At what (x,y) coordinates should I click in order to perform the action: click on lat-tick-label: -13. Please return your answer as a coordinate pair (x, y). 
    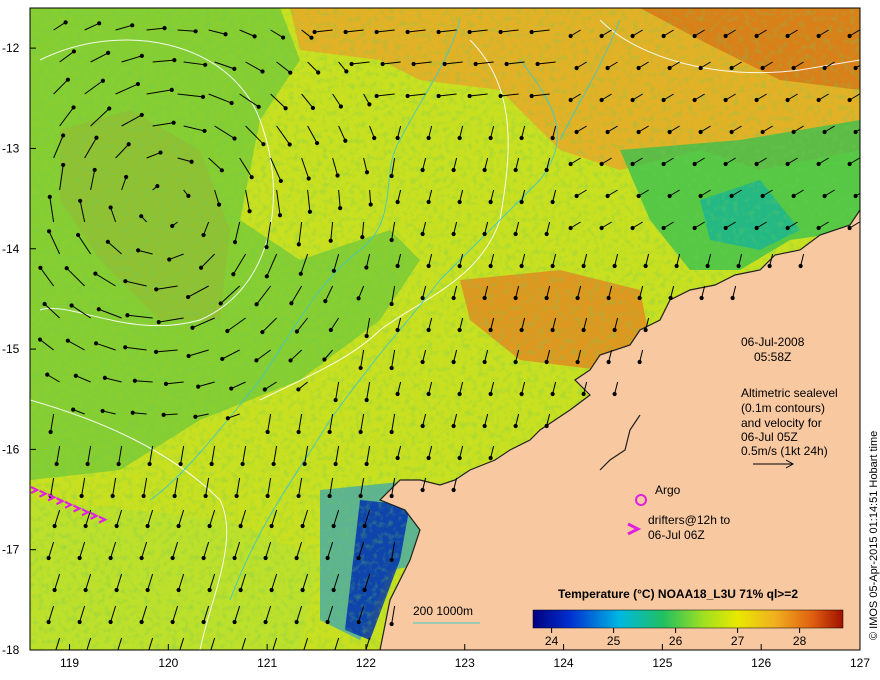
    Looking at the image, I should click on (11, 148).